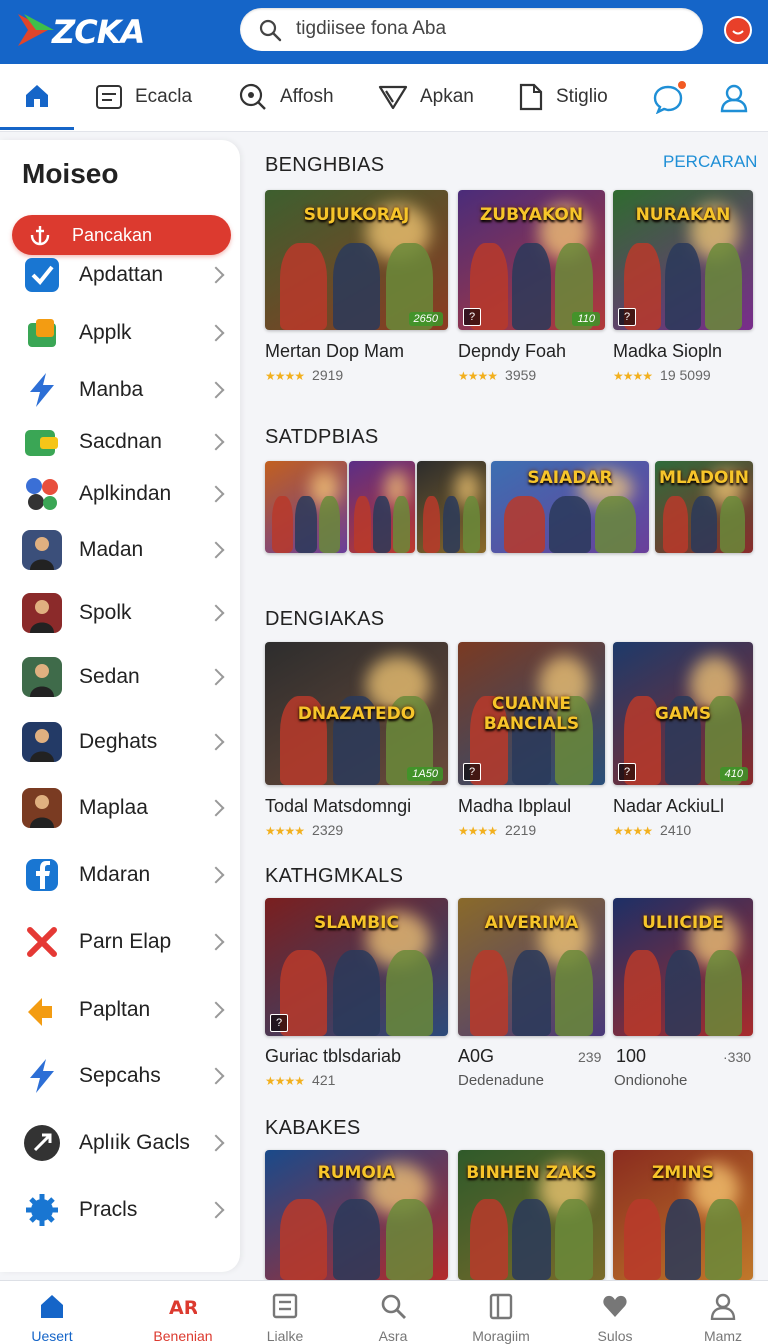 The height and width of the screenshot is (1344, 768). What do you see at coordinates (120, 742) in the screenshot?
I see `sidebar-item: Deghats` at bounding box center [120, 742].